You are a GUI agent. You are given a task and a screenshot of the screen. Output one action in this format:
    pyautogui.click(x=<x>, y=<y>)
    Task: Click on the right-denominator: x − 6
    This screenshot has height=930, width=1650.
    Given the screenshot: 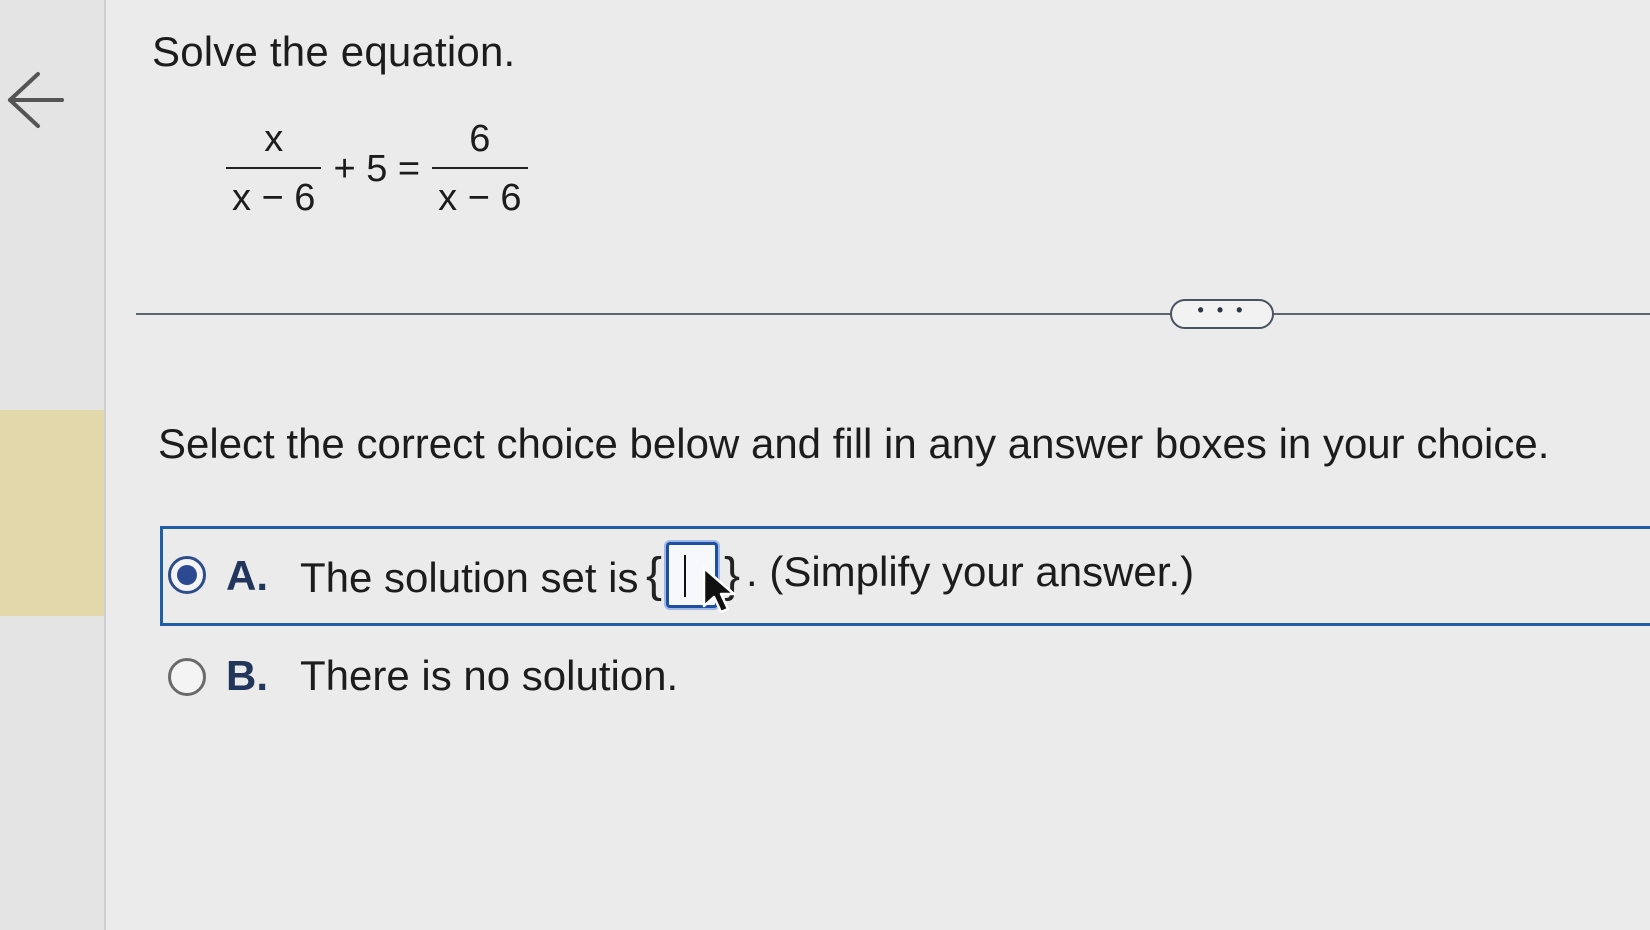 What is the action you would take?
    pyautogui.click(x=480, y=193)
    